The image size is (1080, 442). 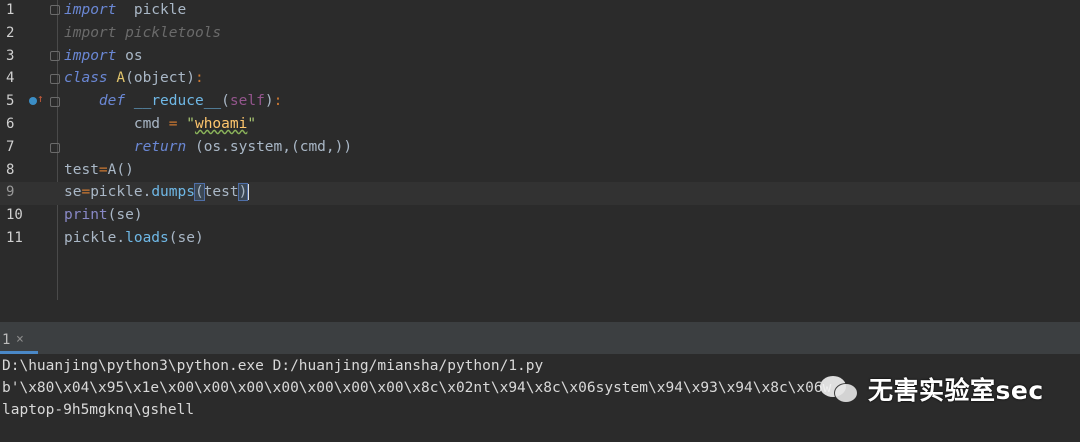 What do you see at coordinates (540, 340) in the screenshot?
I see `run-tool-window-tabs: 1 ×` at bounding box center [540, 340].